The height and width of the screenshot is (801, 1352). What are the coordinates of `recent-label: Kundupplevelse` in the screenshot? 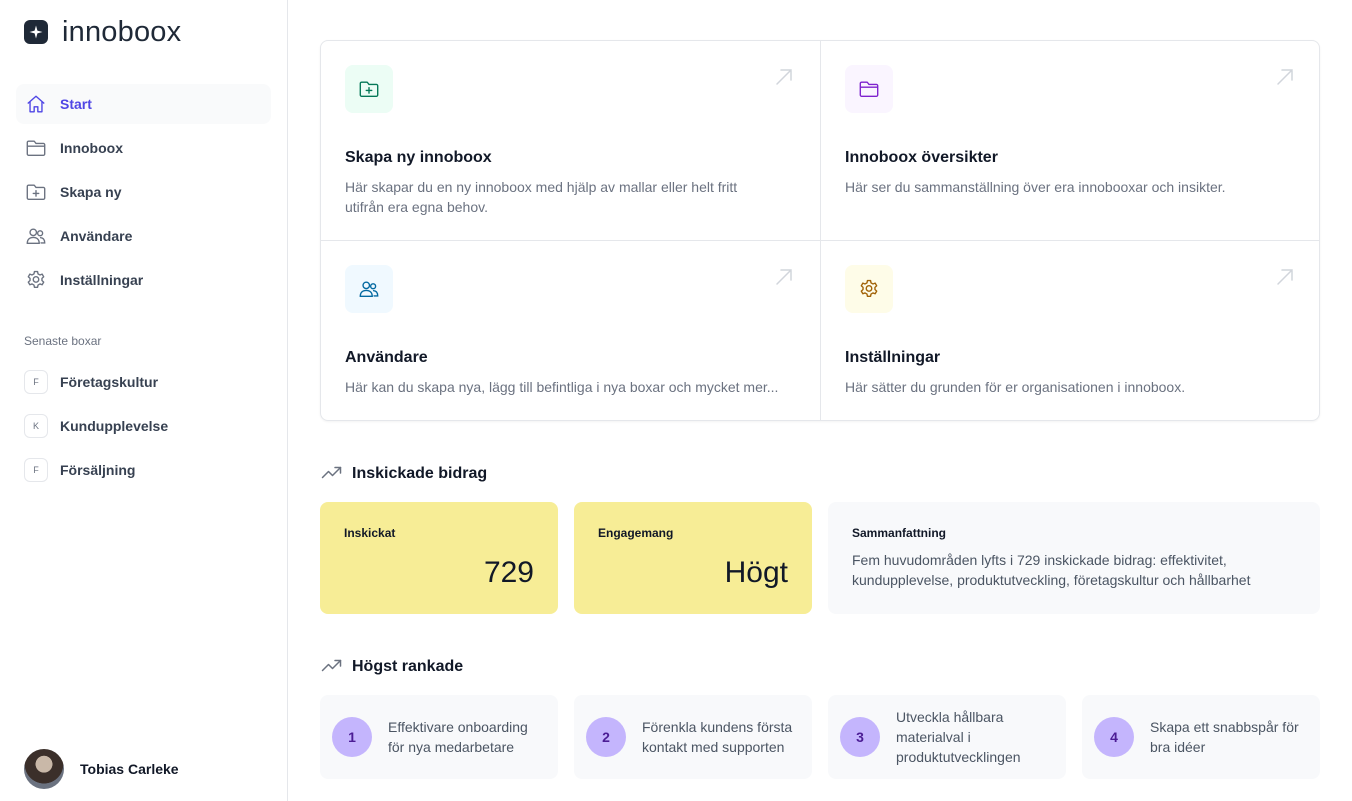 It's located at (114, 426).